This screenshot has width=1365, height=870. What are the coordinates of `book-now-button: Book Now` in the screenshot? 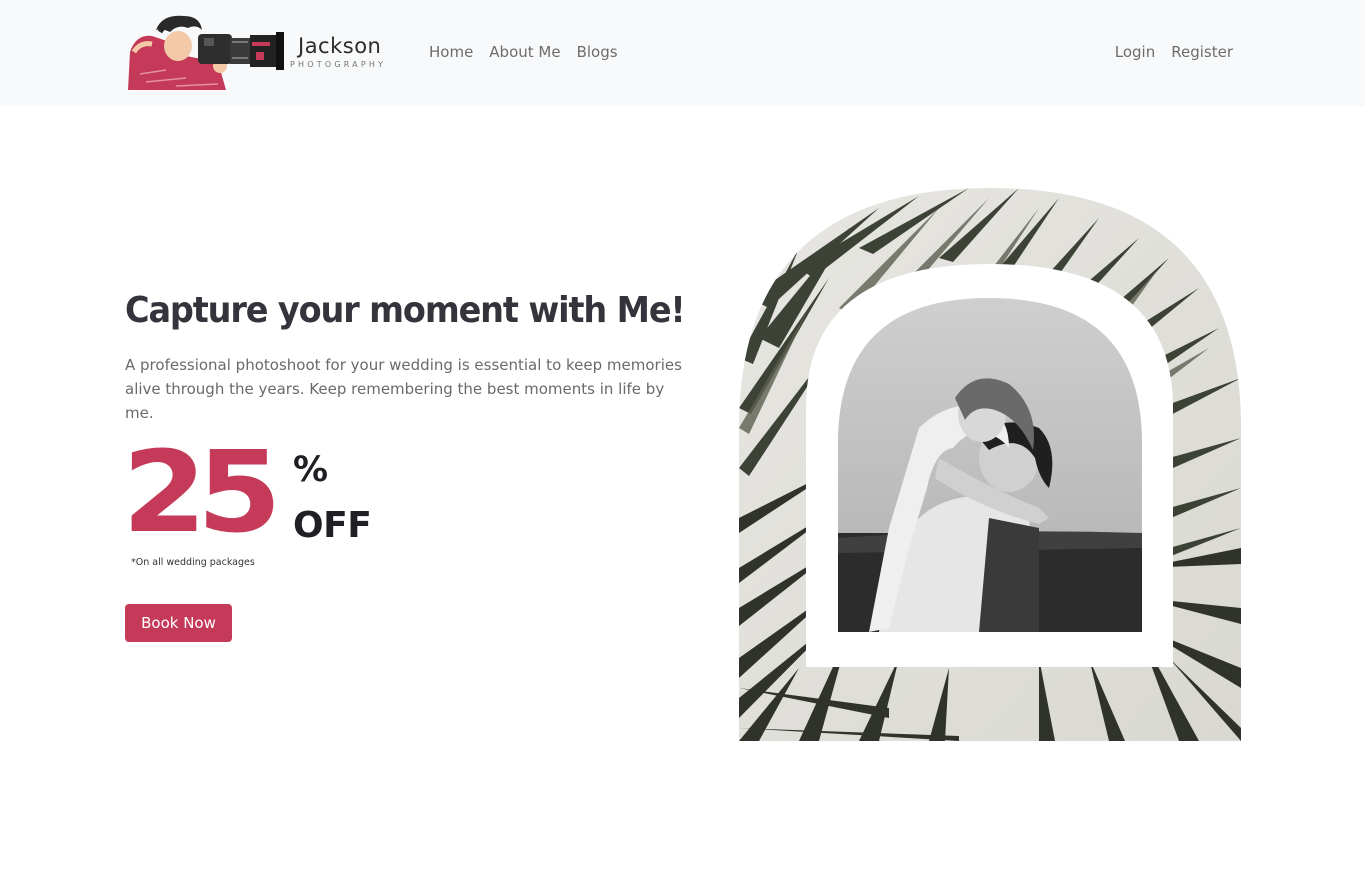 It's located at (178, 623).